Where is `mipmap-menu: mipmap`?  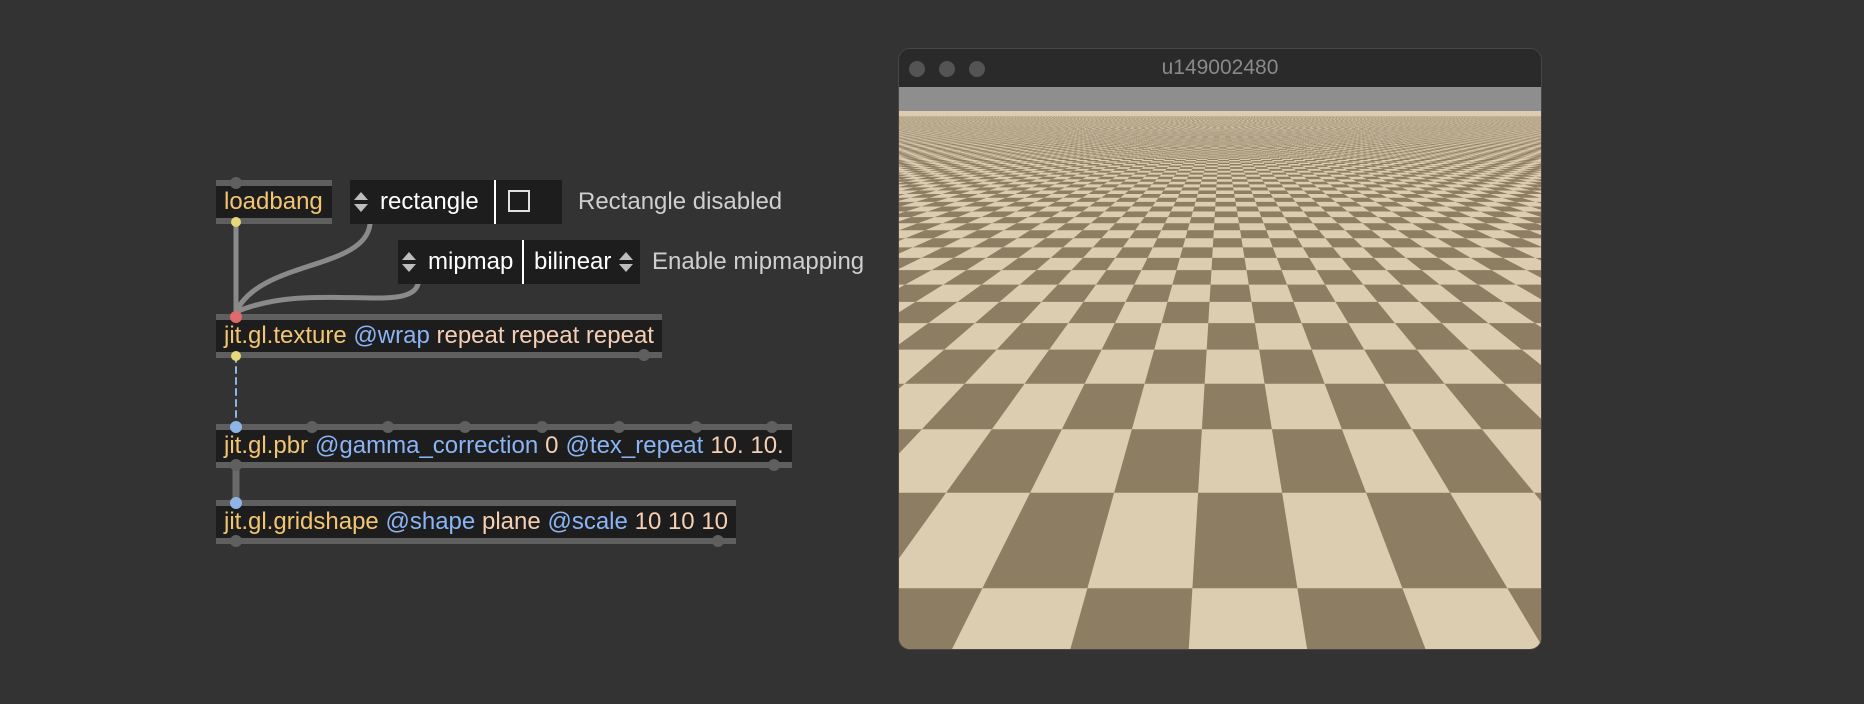 mipmap-menu: mipmap is located at coordinates (460, 262).